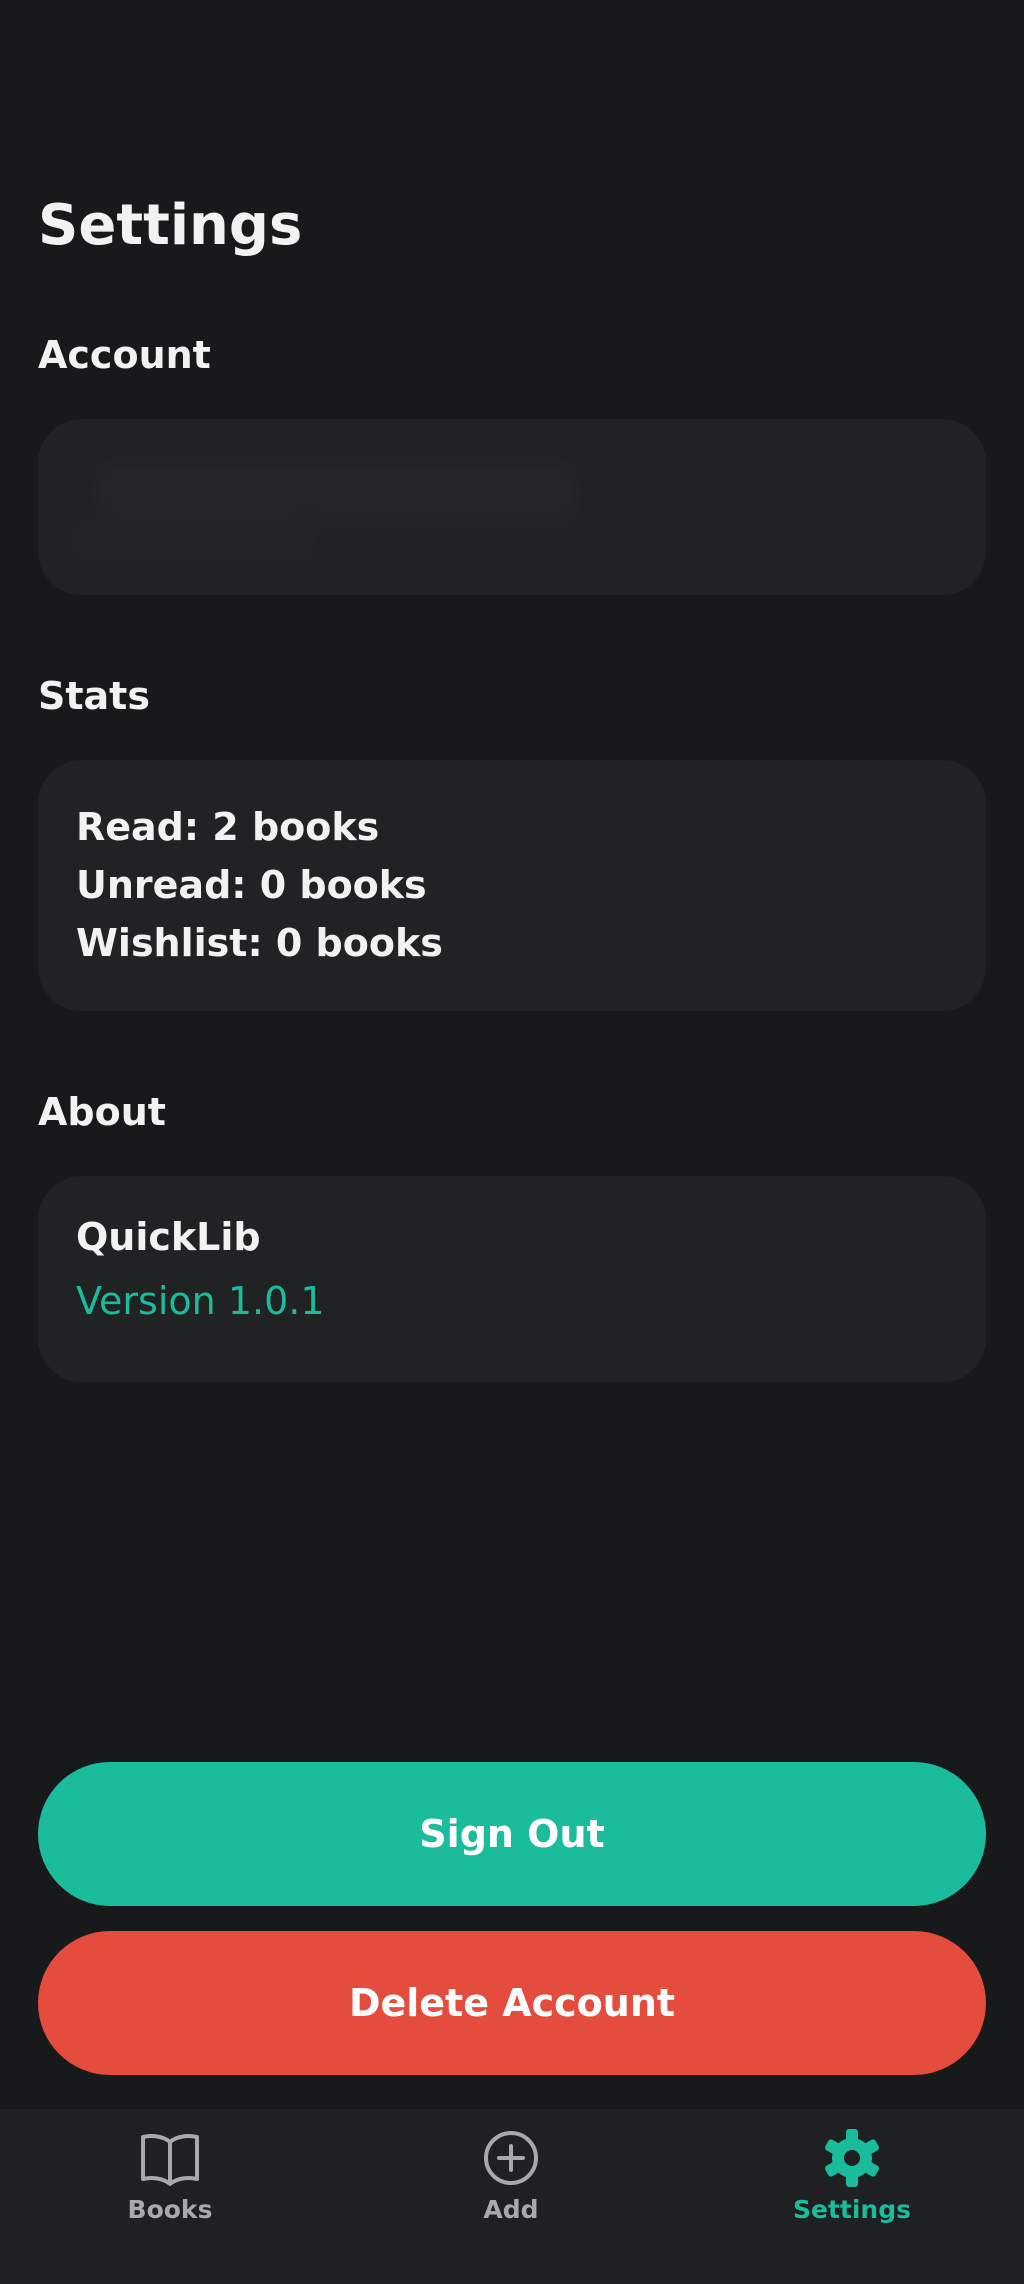  I want to click on app-name: QuickLib, so click(168, 1237).